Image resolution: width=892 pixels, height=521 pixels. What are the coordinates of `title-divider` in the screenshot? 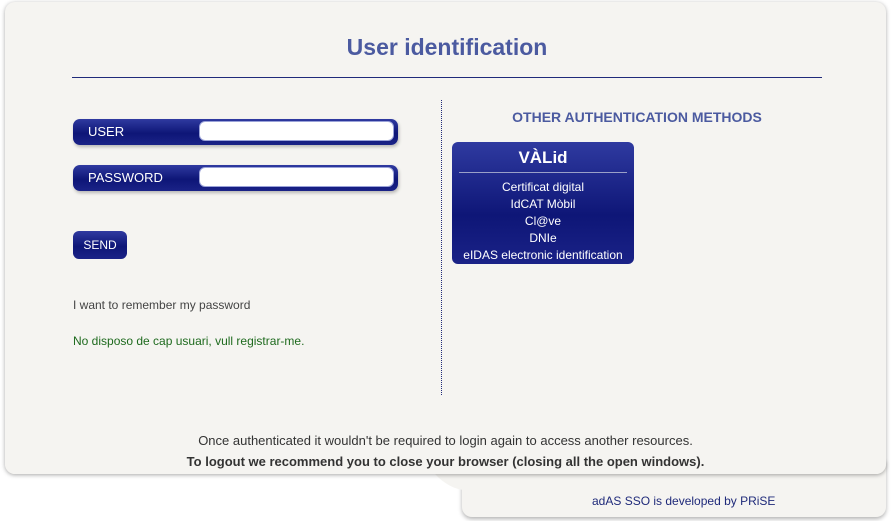 It's located at (447, 77).